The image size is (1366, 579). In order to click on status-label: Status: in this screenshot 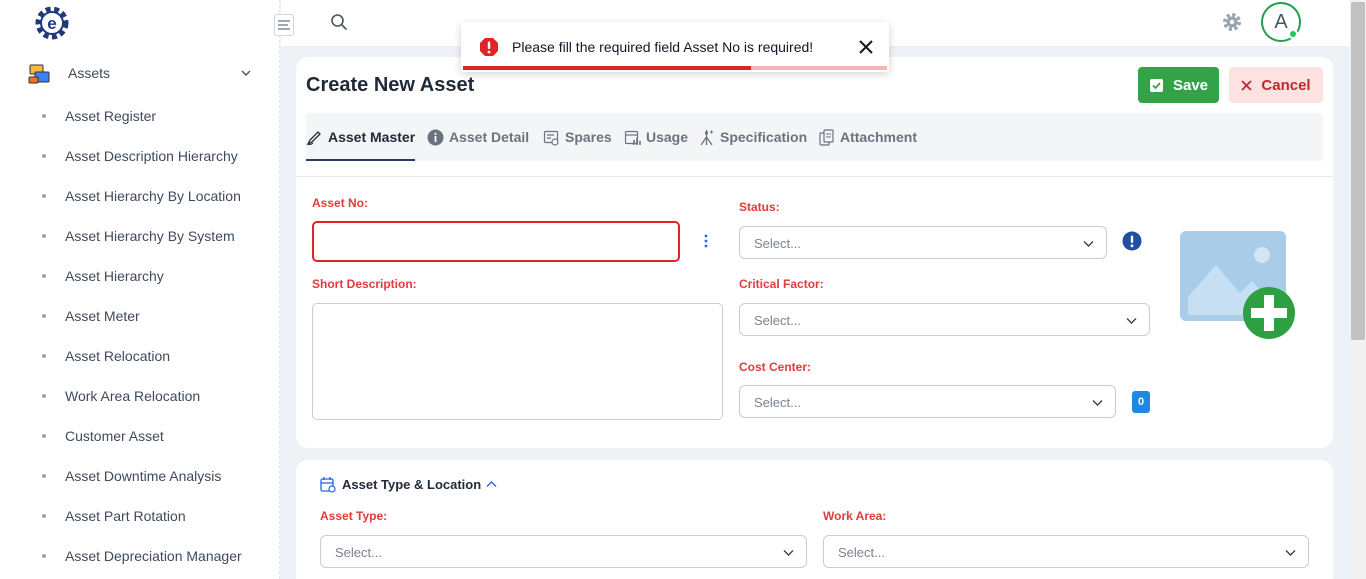, I will do `click(759, 207)`.